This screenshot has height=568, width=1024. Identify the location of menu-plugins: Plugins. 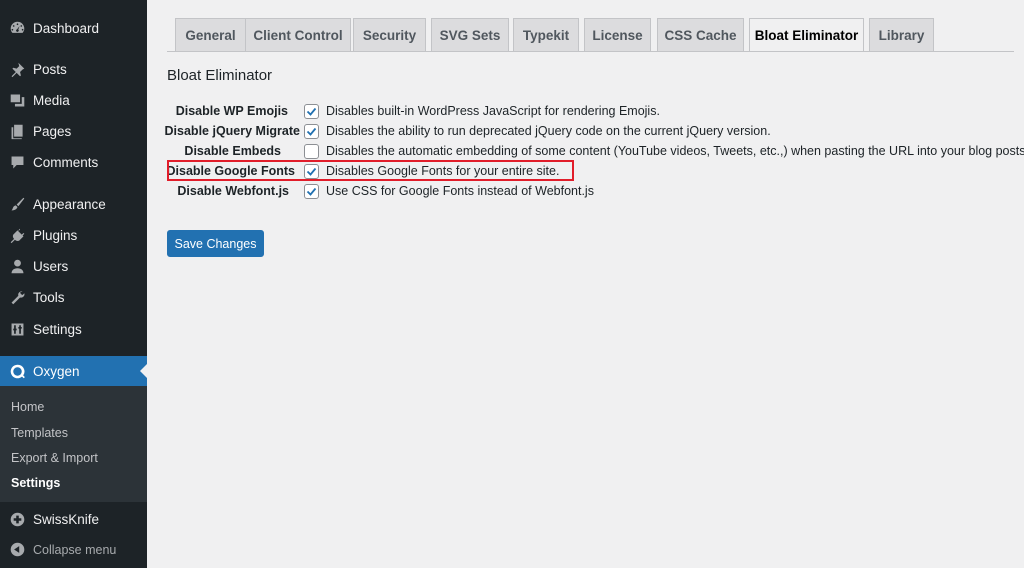
(73, 235).